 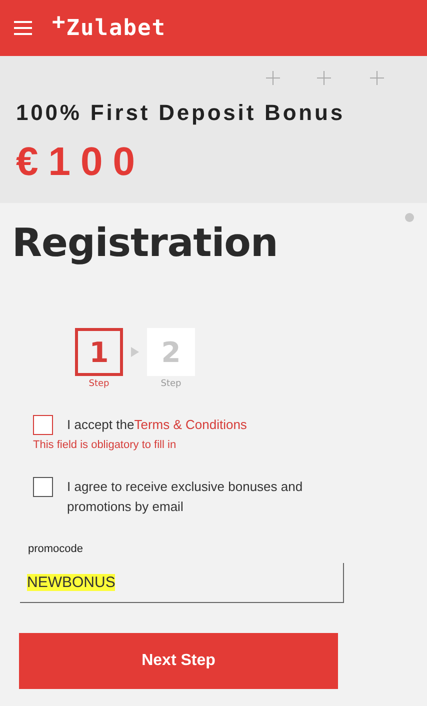 I want to click on step-number: 1, so click(x=99, y=352).